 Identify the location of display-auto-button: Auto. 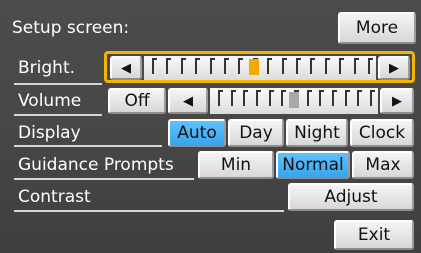
(197, 133).